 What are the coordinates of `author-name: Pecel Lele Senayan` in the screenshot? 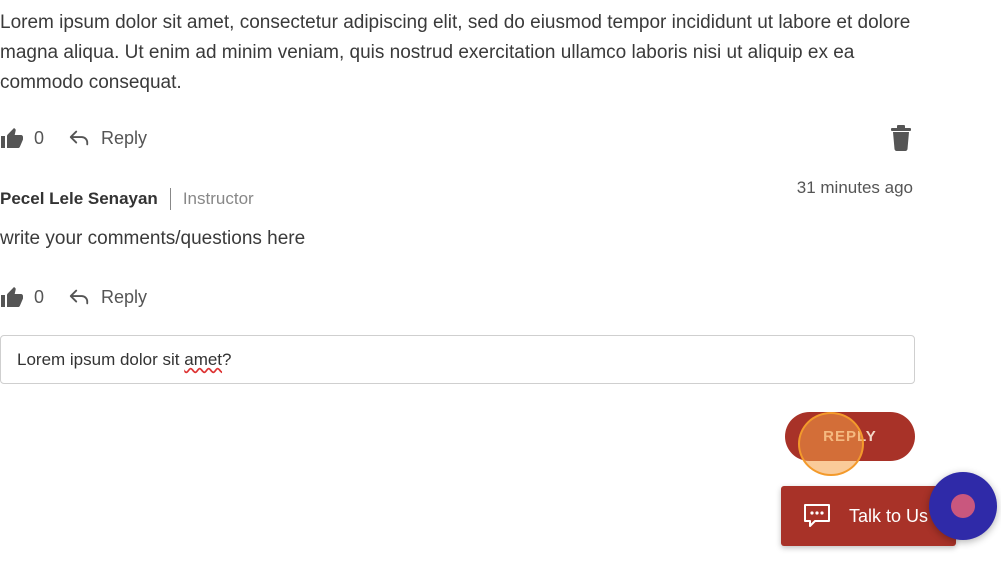 It's located at (79, 199).